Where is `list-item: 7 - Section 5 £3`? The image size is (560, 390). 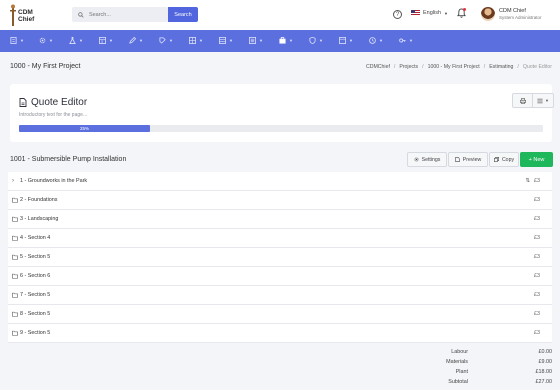
list-item: 7 - Section 5 £3 is located at coordinates (280, 295).